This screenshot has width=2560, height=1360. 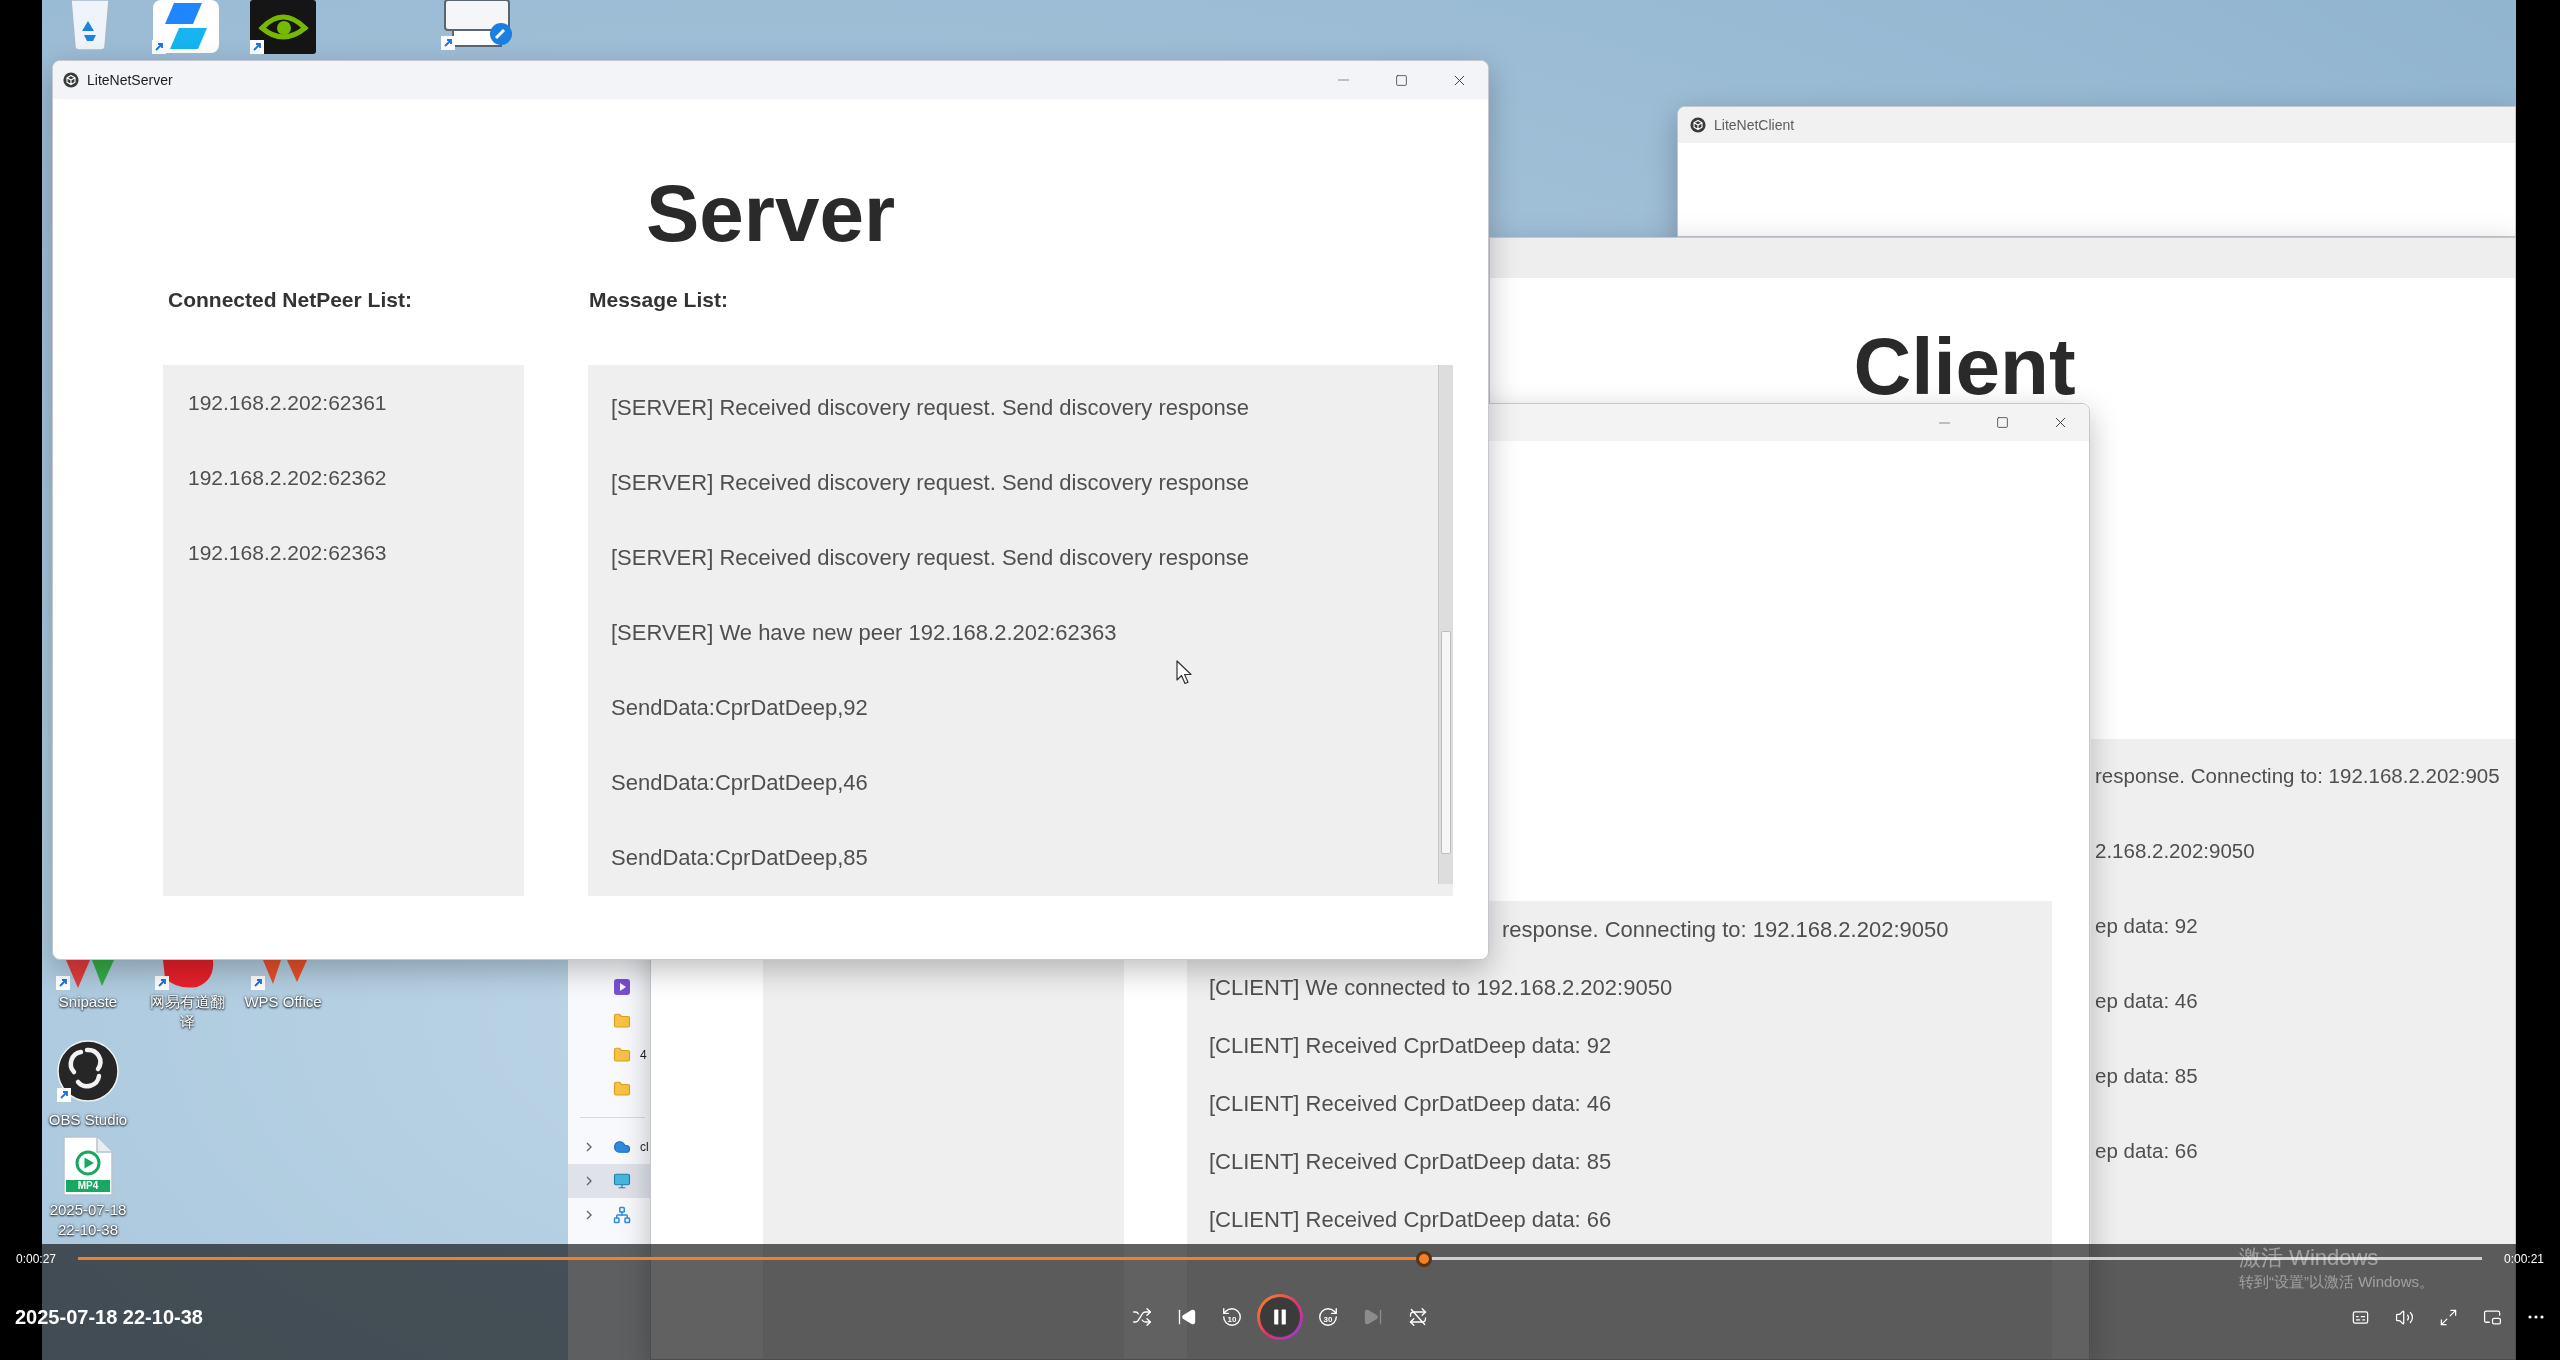 What do you see at coordinates (770, 214) in the screenshot?
I see `page-heading: Server` at bounding box center [770, 214].